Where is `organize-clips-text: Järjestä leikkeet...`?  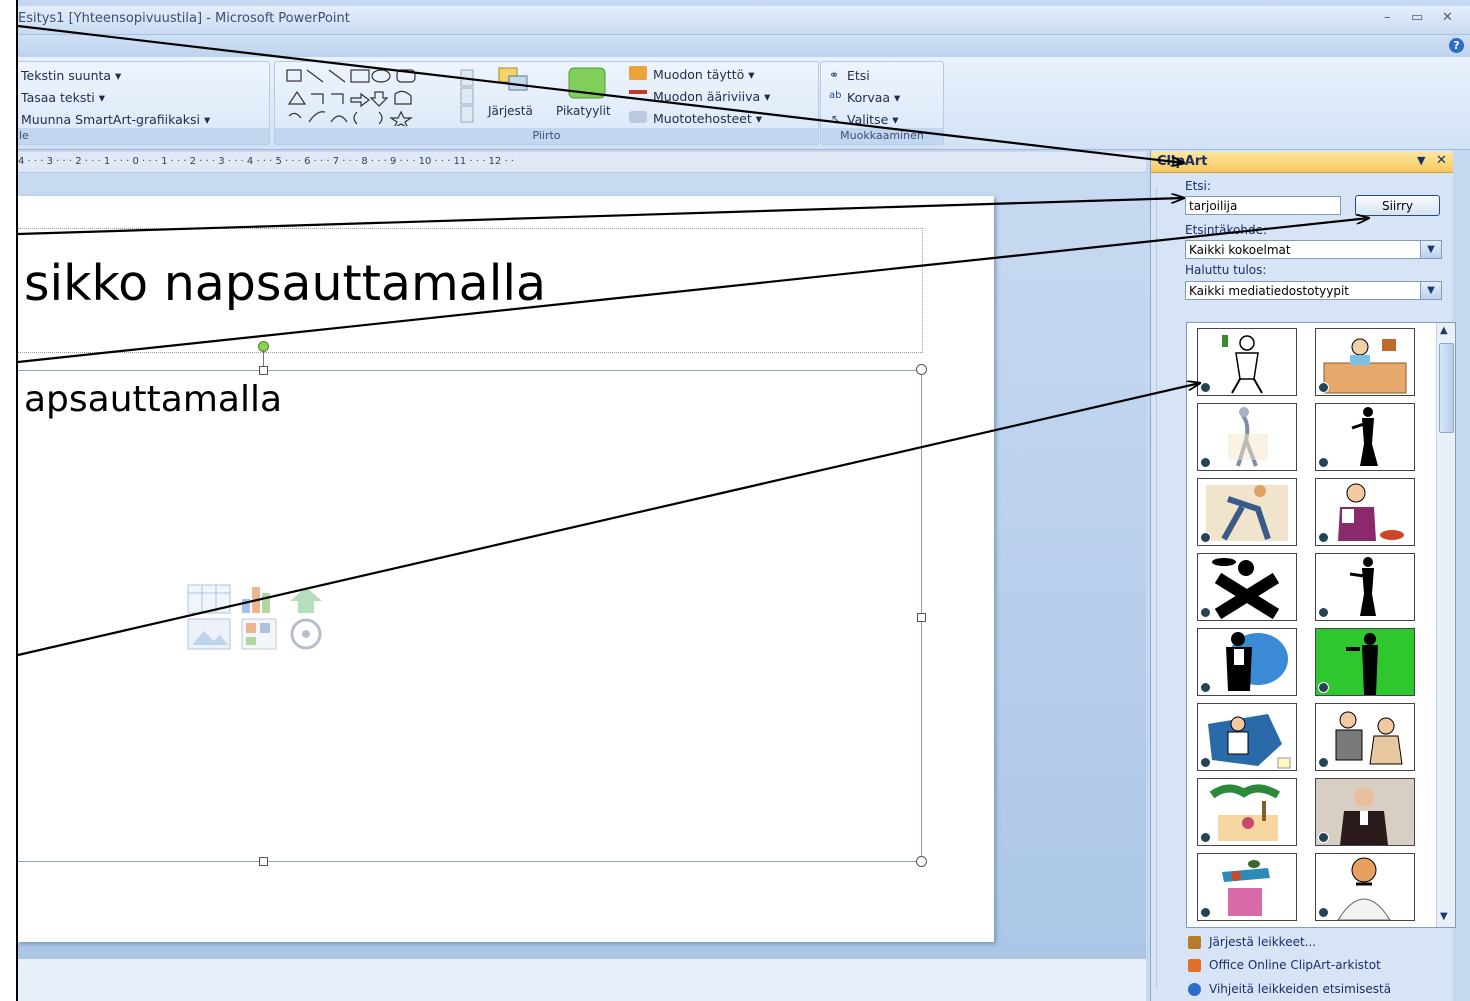
organize-clips-text: Järjestä leikkeet... is located at coordinates (1263, 942).